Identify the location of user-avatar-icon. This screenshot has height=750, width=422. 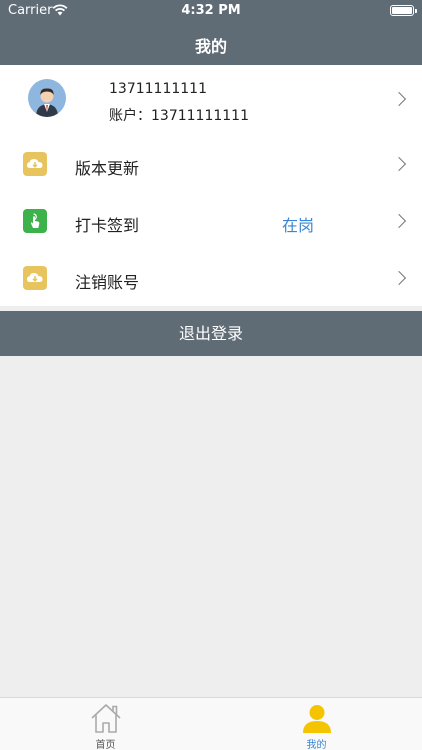
(47, 102).